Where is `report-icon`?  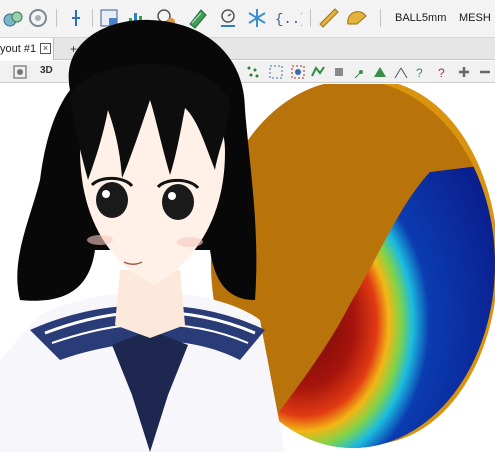 report-icon is located at coordinates (198, 18).